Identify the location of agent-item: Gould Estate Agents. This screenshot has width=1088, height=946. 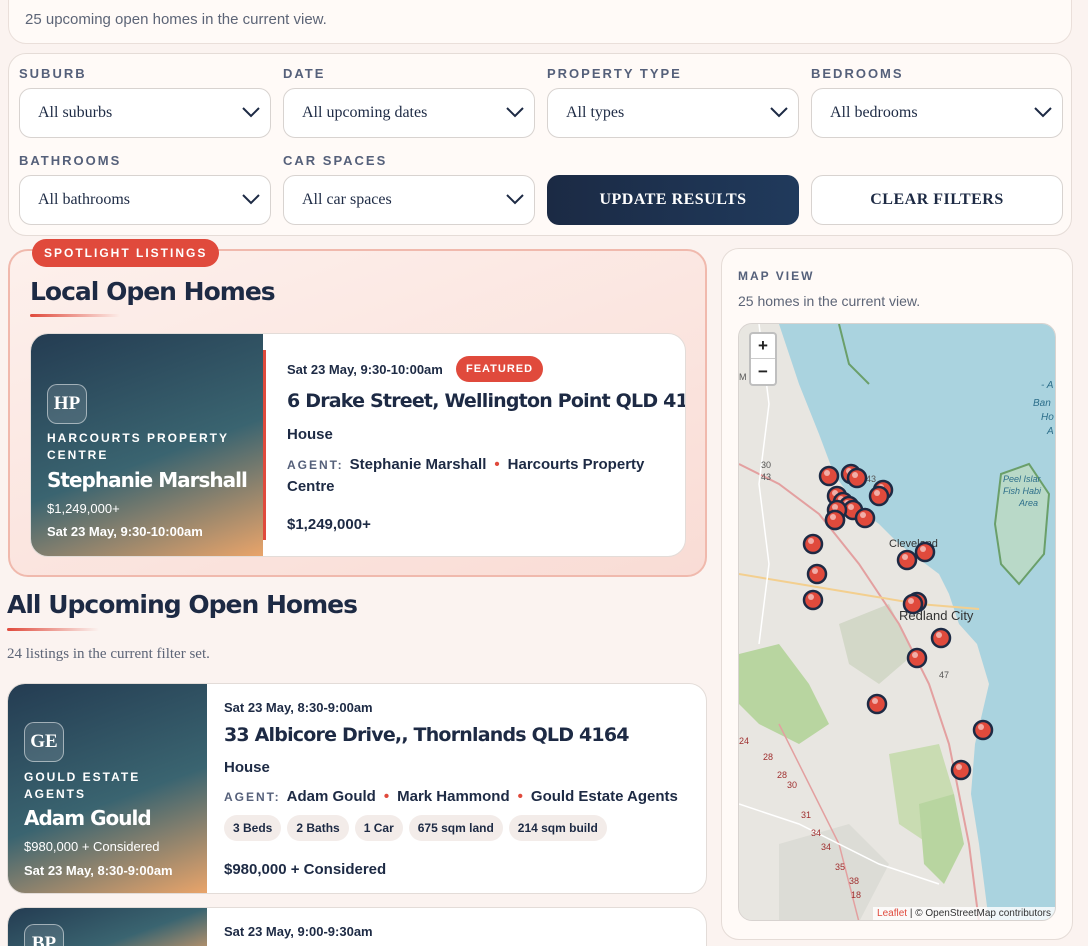
(604, 796).